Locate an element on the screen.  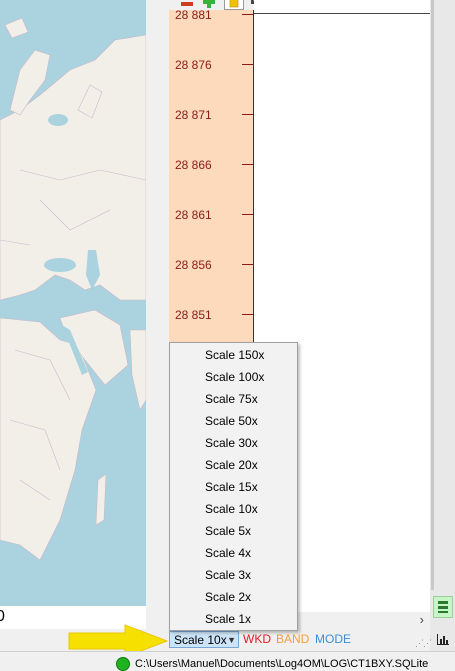
scroll-right-icon: › is located at coordinates (422, 619).